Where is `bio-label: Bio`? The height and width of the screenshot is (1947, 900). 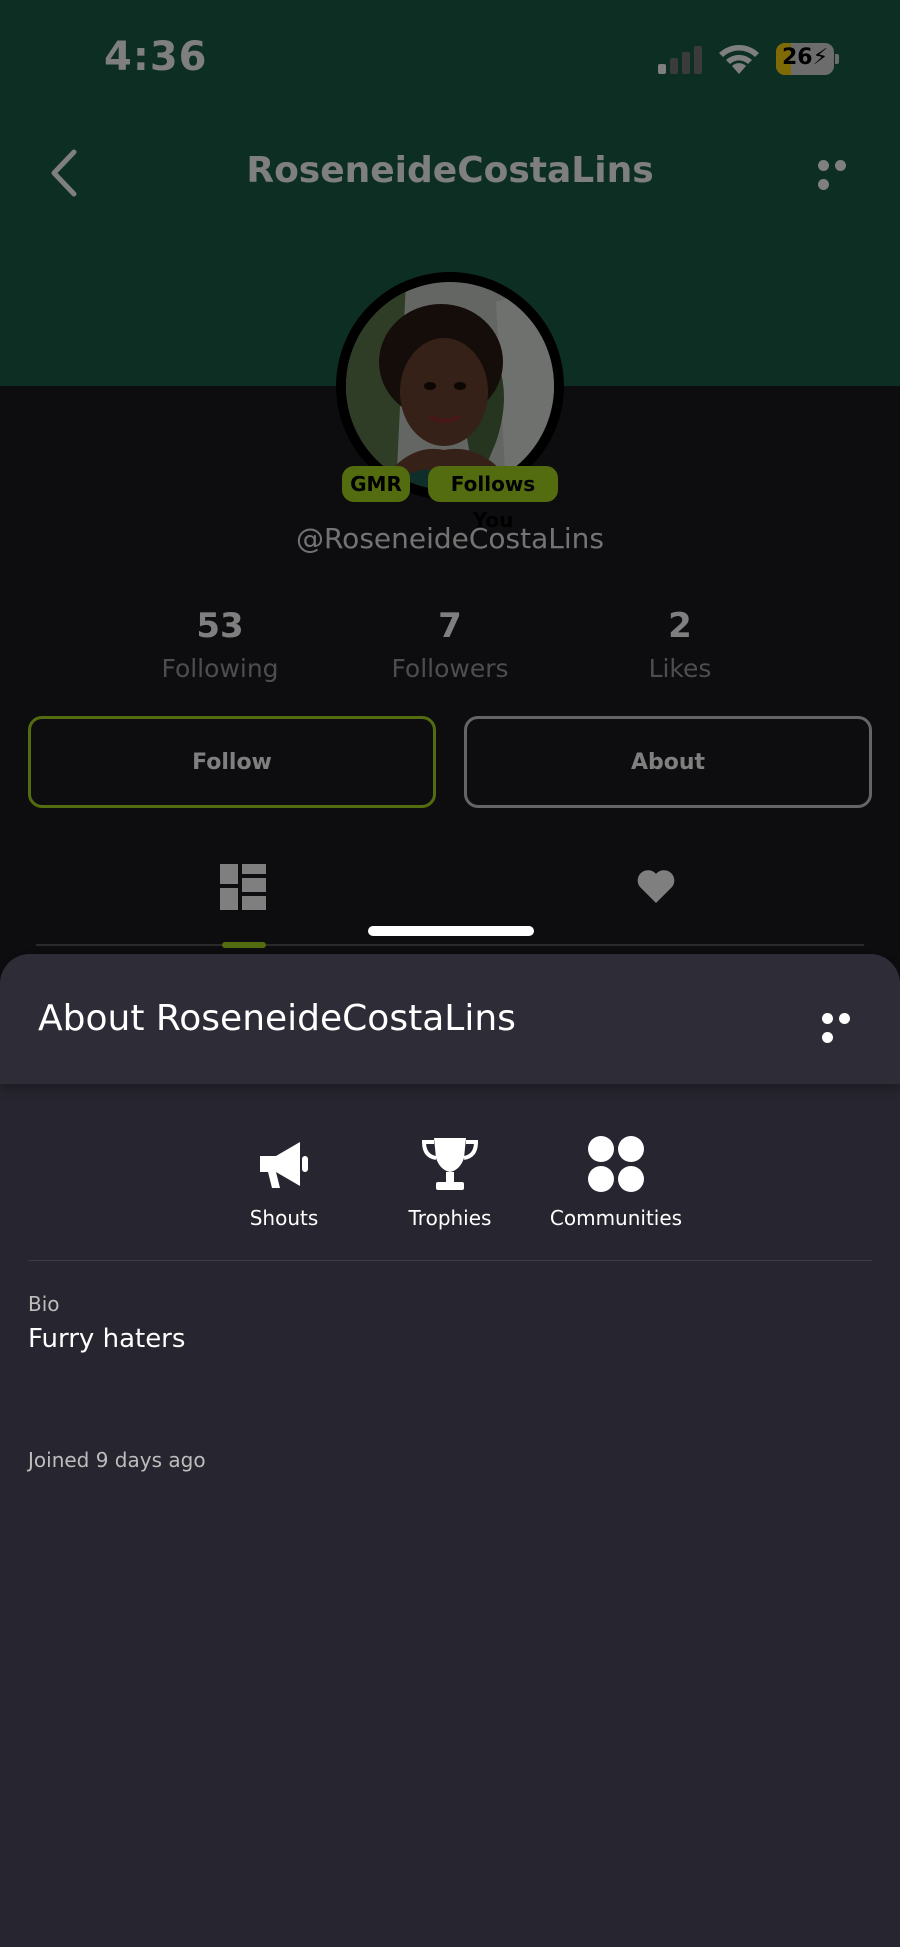 bio-label: Bio is located at coordinates (44, 1304).